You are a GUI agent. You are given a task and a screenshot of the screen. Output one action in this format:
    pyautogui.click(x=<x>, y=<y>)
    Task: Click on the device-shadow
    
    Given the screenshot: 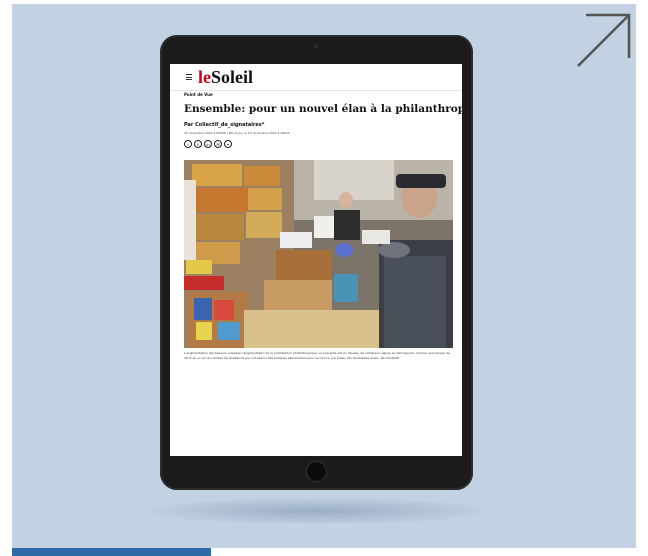 What is the action you would take?
    pyautogui.click(x=317, y=511)
    